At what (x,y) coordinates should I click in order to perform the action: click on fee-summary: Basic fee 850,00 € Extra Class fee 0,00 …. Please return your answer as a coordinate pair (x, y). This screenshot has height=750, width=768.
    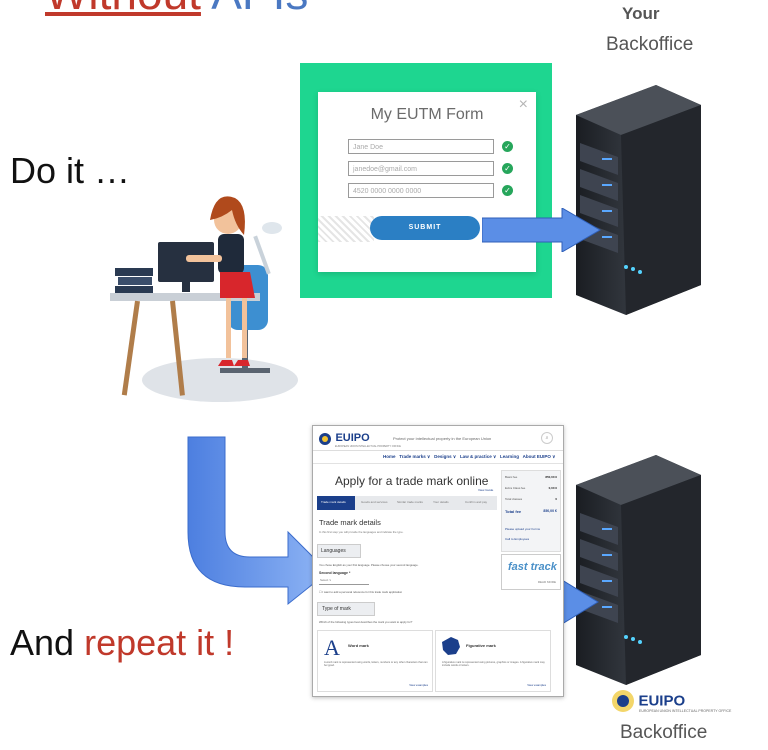
    Looking at the image, I should click on (531, 511).